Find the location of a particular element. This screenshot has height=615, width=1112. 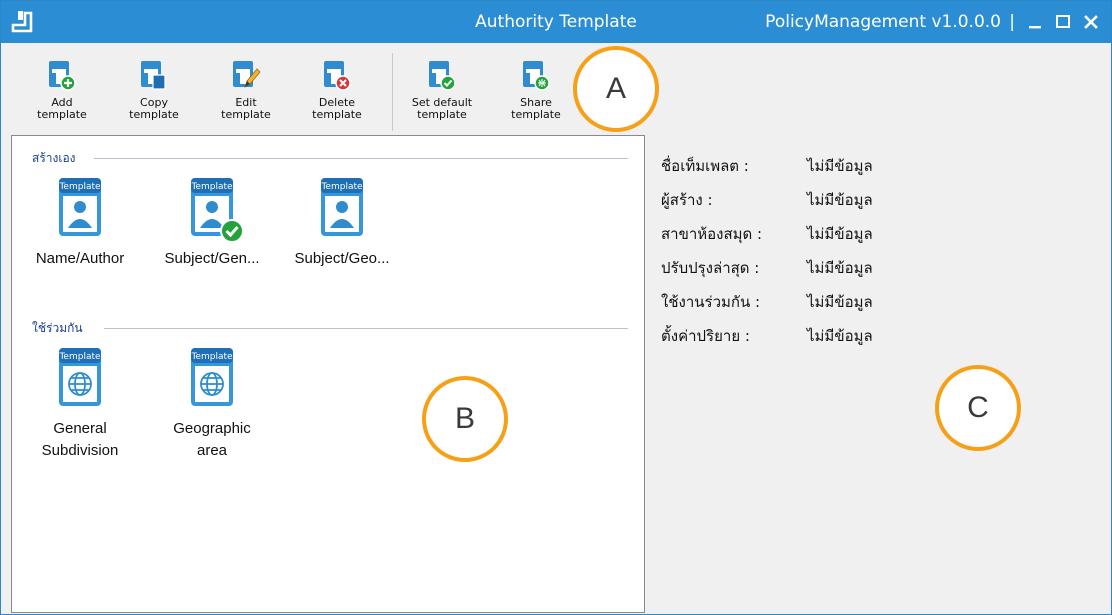

add-template-label: Add template is located at coordinates (62, 108).